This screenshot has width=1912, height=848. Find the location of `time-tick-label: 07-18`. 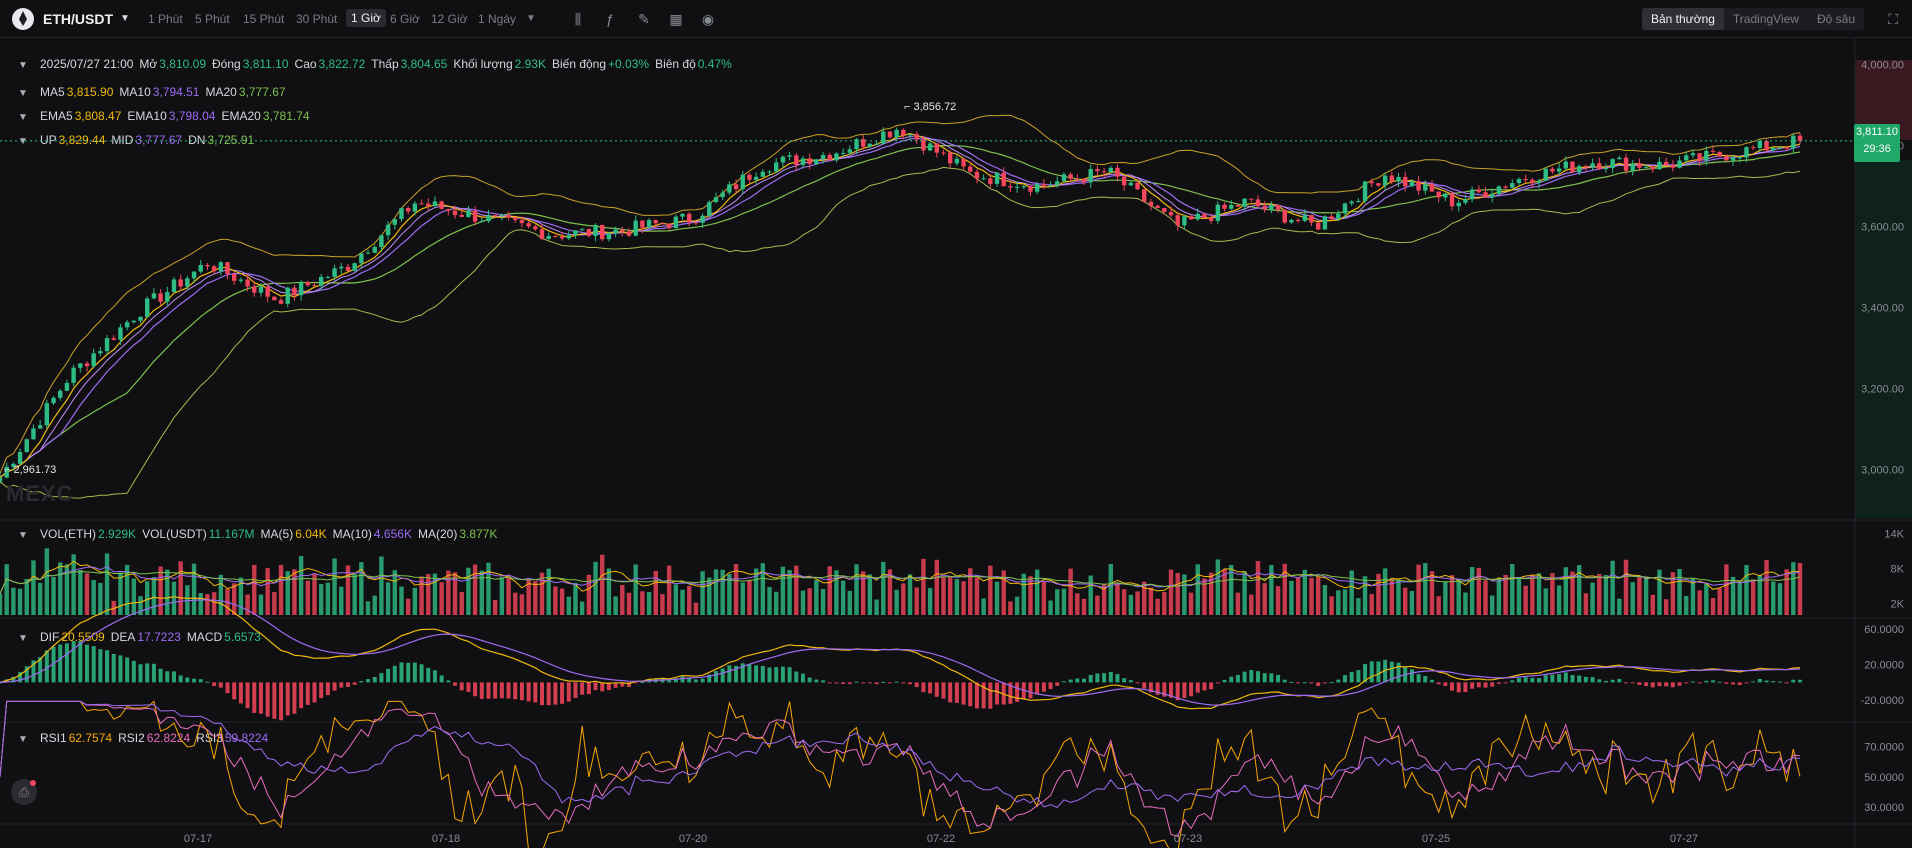

time-tick-label: 07-18 is located at coordinates (446, 839).